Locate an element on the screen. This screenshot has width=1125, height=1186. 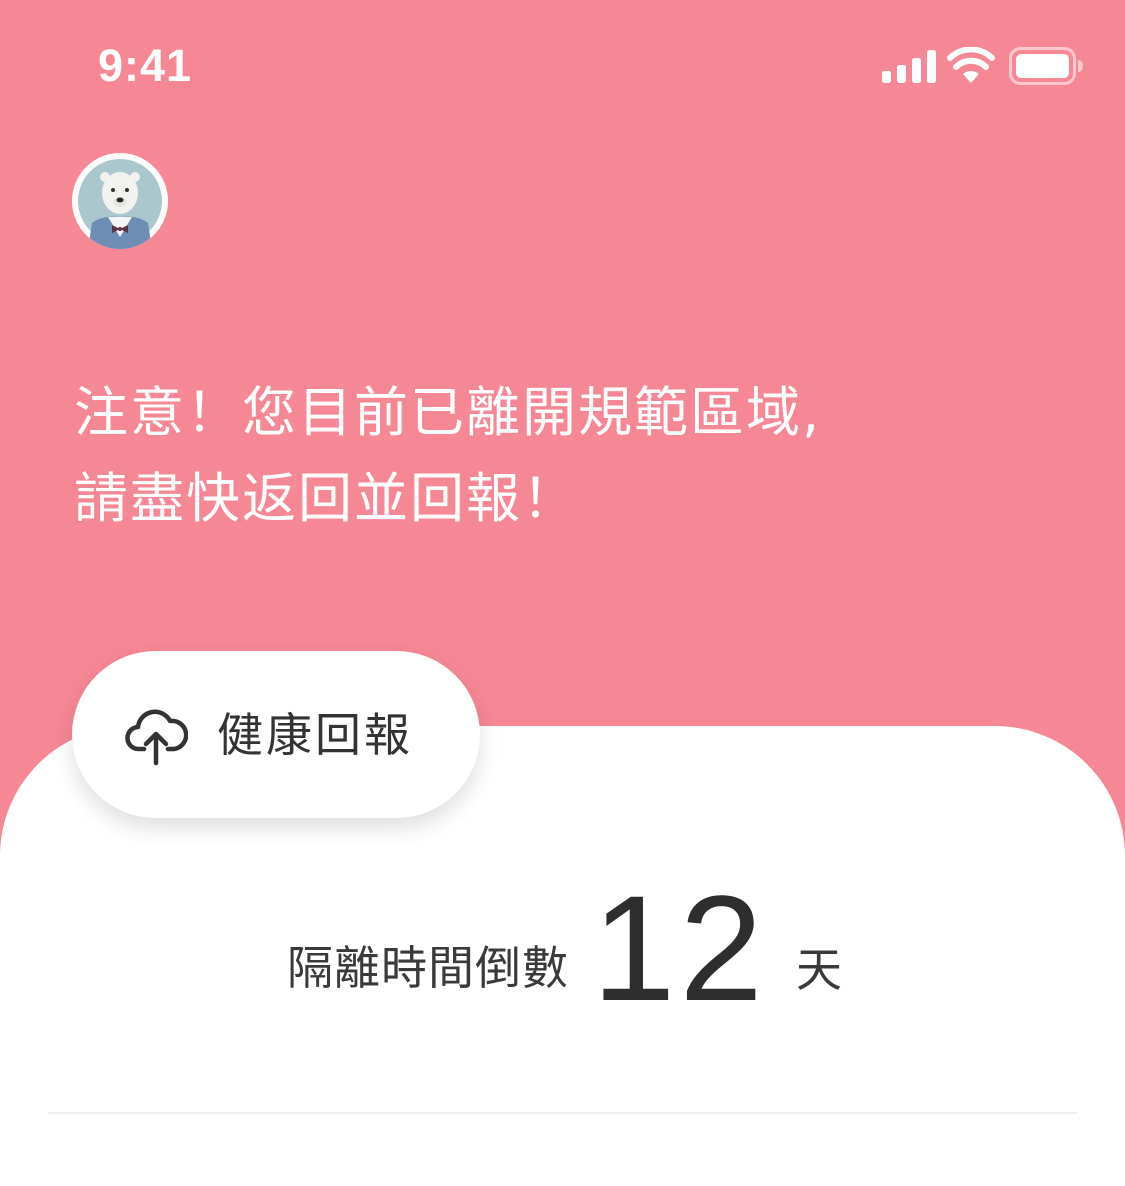
battery-icon is located at coordinates (1046, 66).